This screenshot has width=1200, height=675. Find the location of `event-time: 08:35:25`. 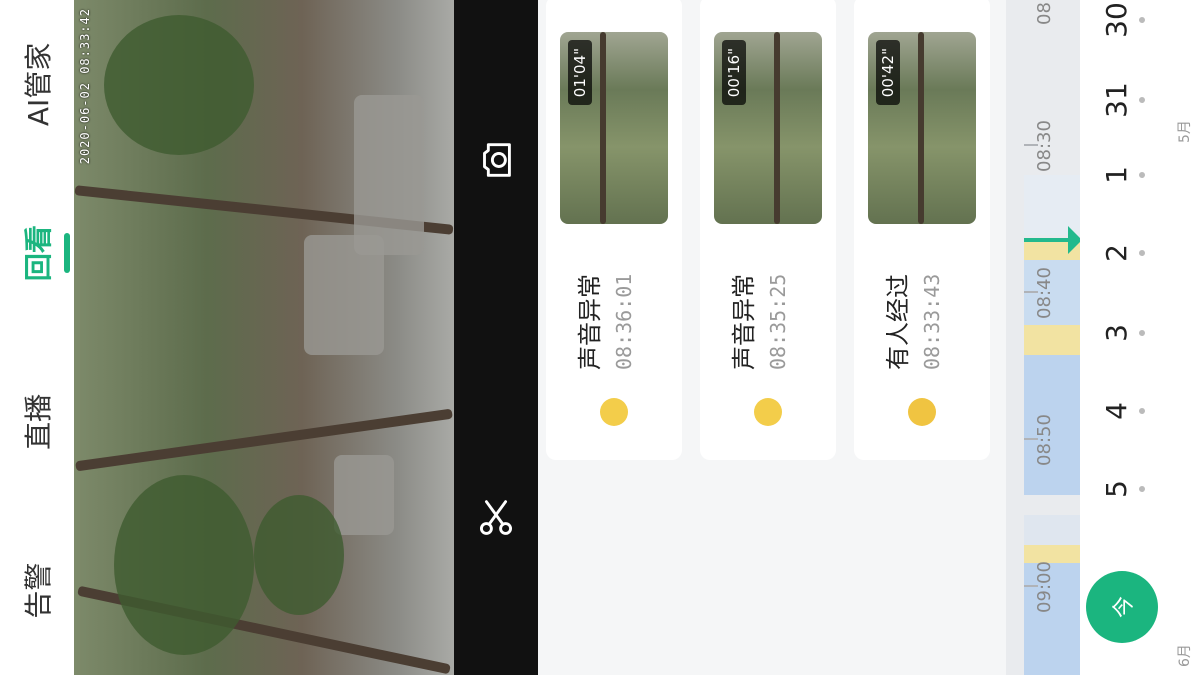

event-time: 08:35:25 is located at coordinates (778, 321).